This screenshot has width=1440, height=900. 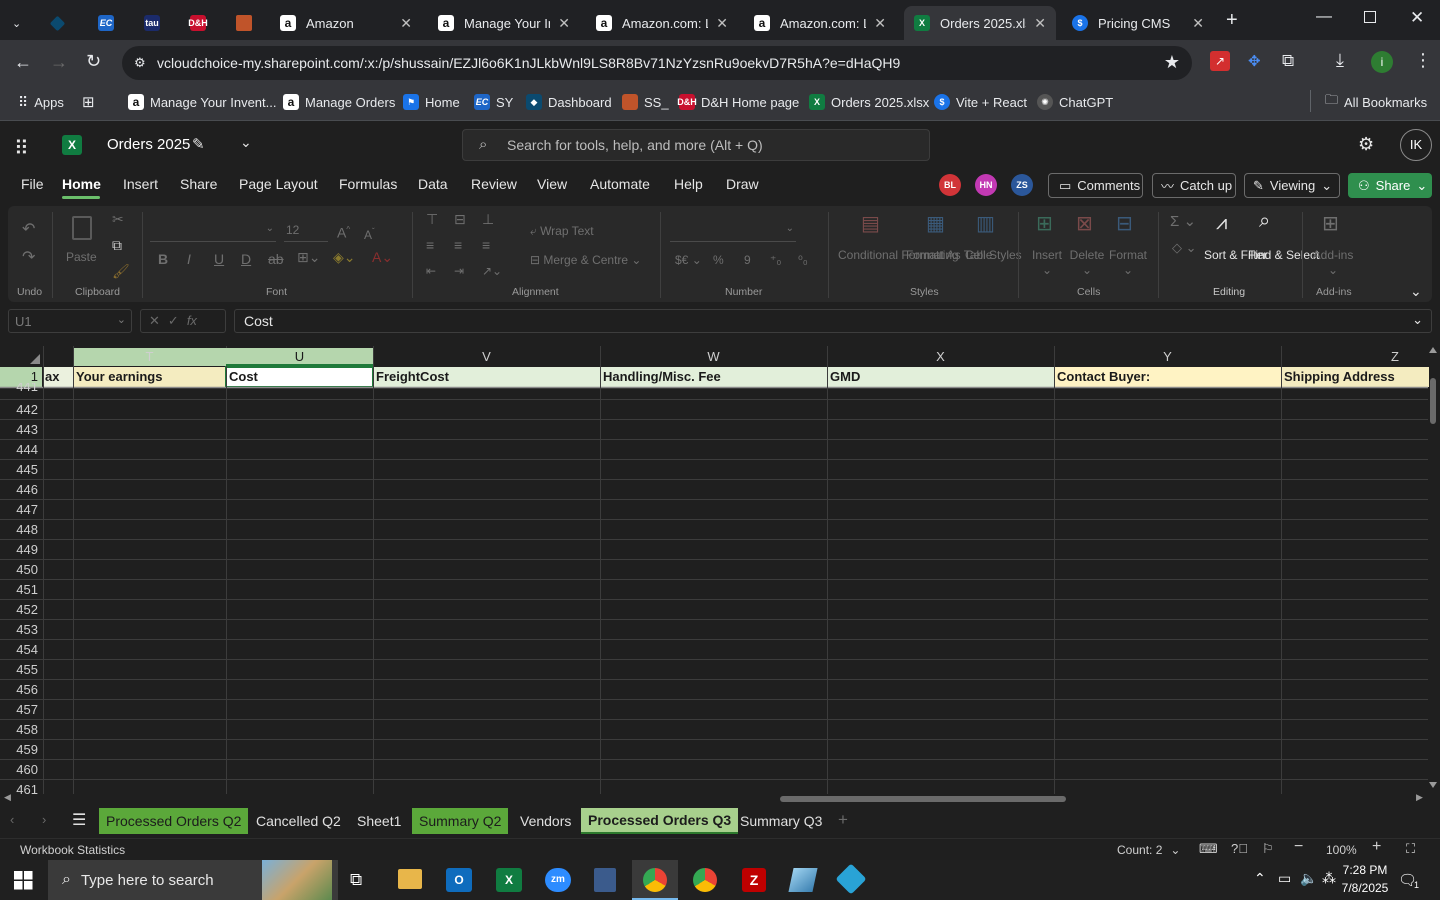 What do you see at coordinates (1047, 263) in the screenshot?
I see `insert-cells-button: Insert ⌄` at bounding box center [1047, 263].